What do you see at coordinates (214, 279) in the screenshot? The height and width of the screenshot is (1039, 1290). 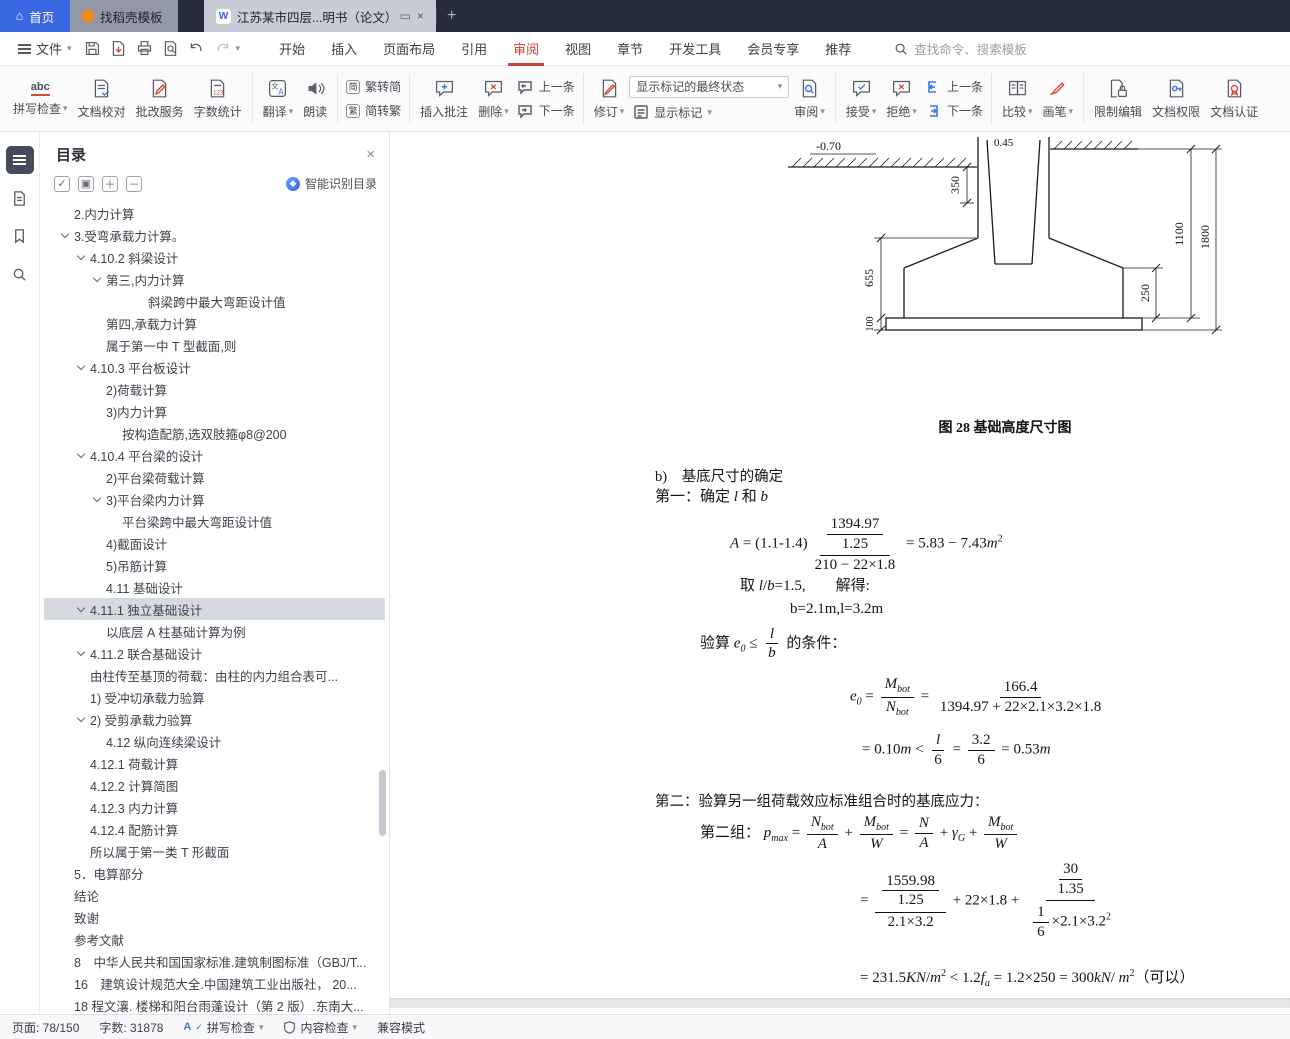 I see `toc-item: 第三,内力计算` at bounding box center [214, 279].